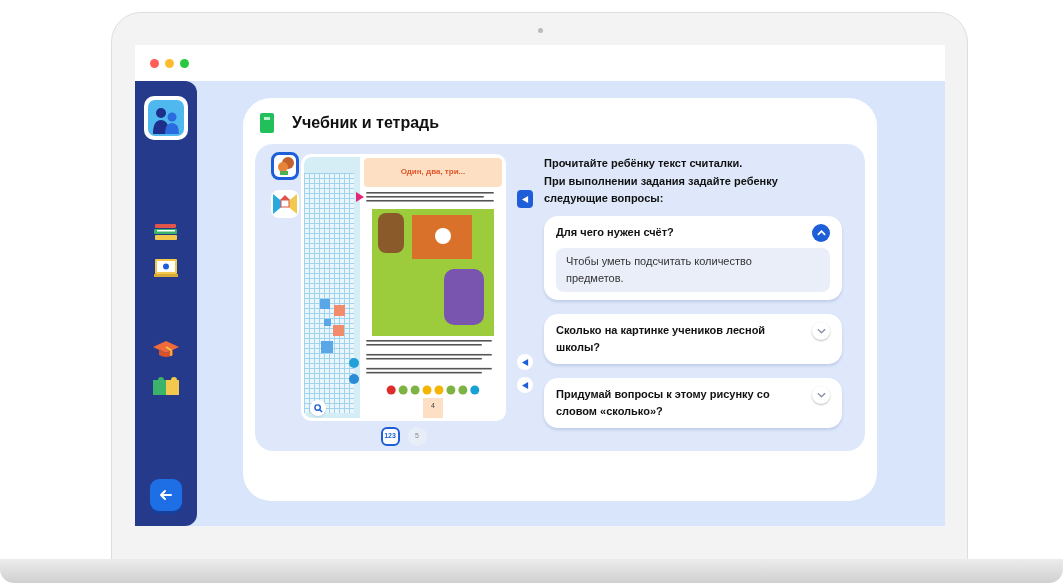  I want to click on puzzle-icon, so click(166, 386).